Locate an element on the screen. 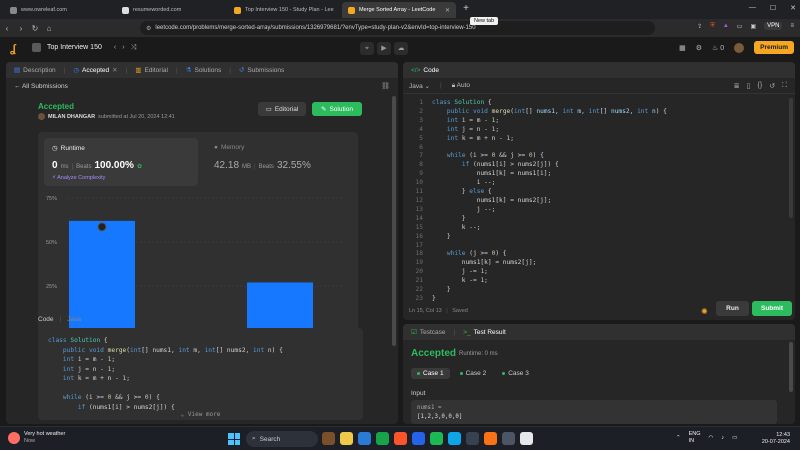  memory-card: ● Memory 42.18 MB | Beats 32.55% is located at coordinates (279, 162).